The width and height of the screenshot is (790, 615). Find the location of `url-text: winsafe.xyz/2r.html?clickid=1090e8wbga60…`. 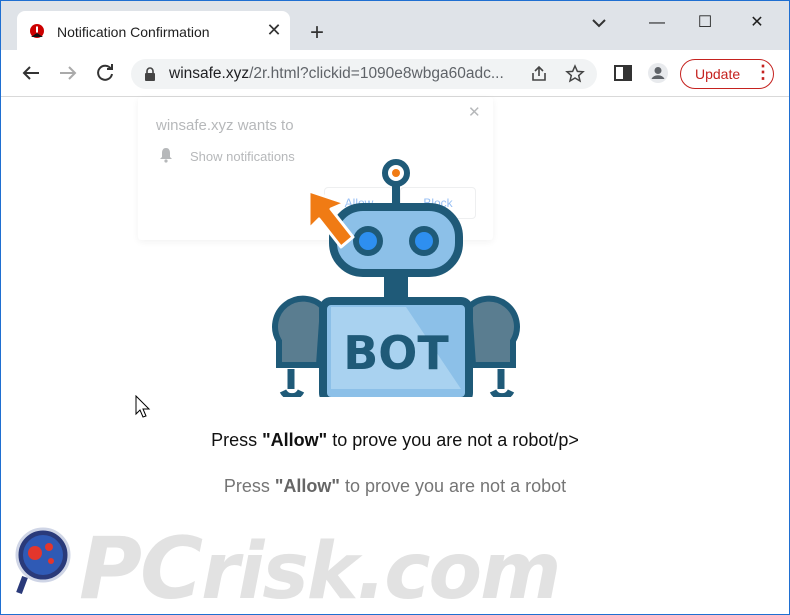

url-text: winsafe.xyz/2r.html?clickid=1090e8wbga60… is located at coordinates (346, 74).